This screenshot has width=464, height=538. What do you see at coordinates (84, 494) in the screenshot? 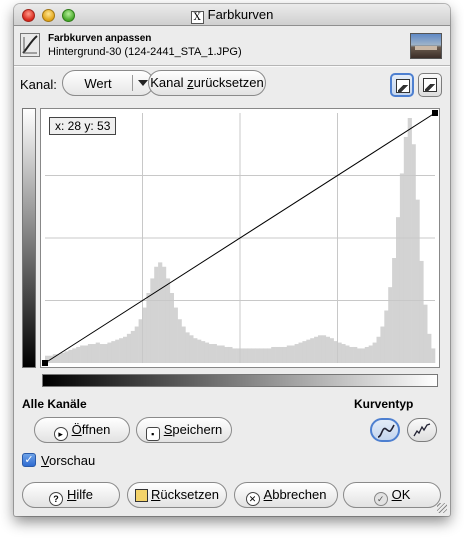
I see `help-label: ilfe` at bounding box center [84, 494].